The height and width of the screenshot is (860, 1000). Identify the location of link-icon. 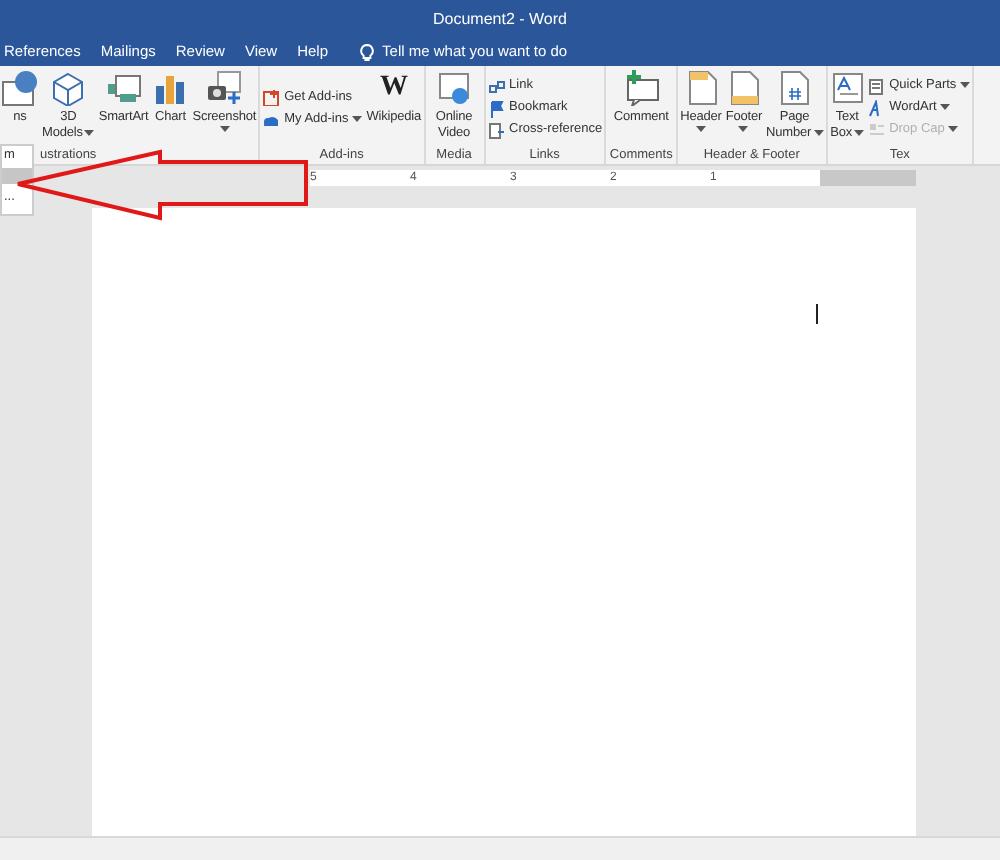
(496, 86).